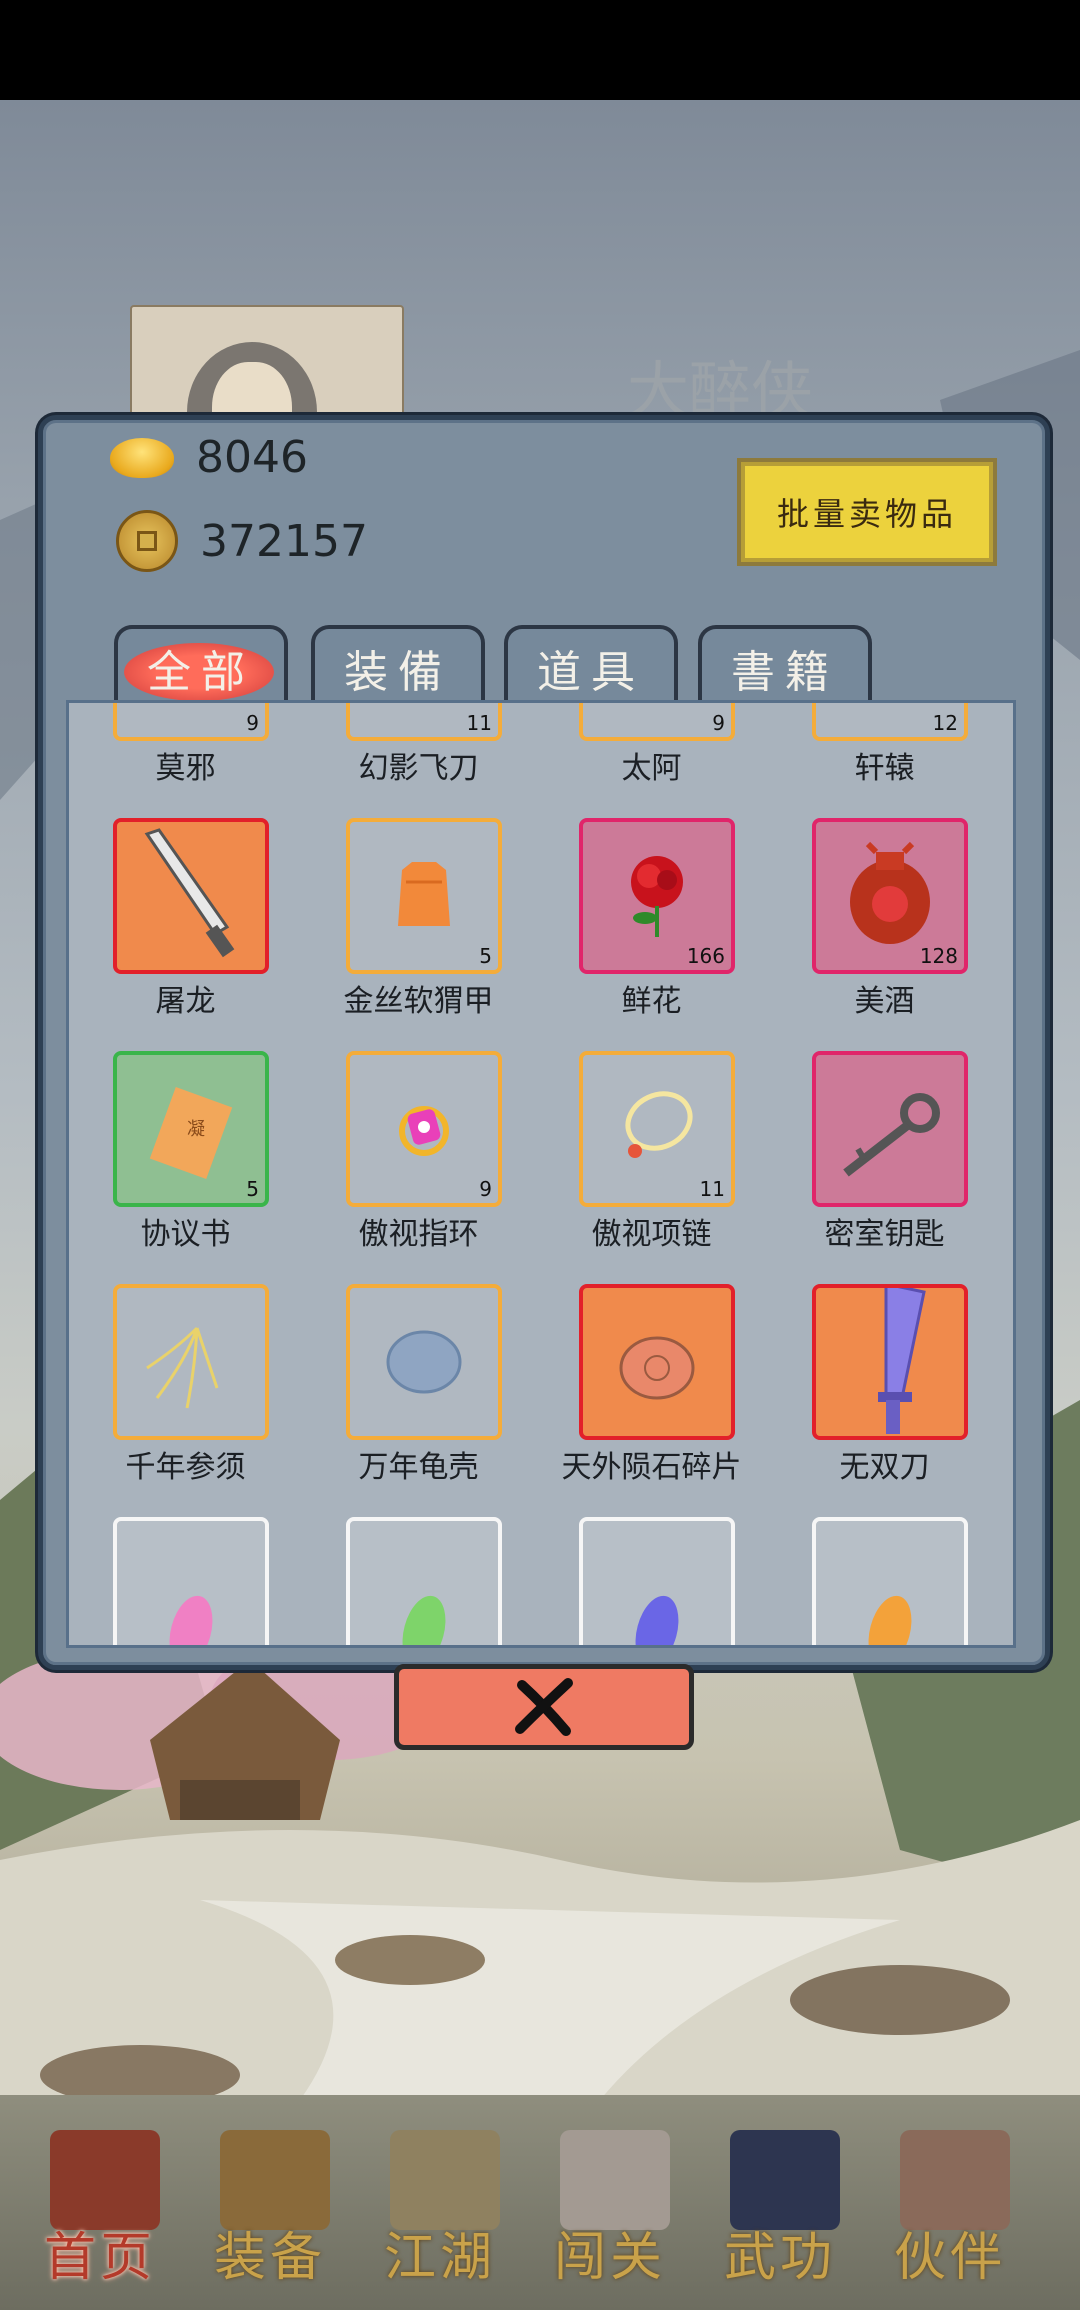 The image size is (1080, 2310). Describe the element at coordinates (439, 2258) in the screenshot. I see `nav-label: 江湖` at that location.